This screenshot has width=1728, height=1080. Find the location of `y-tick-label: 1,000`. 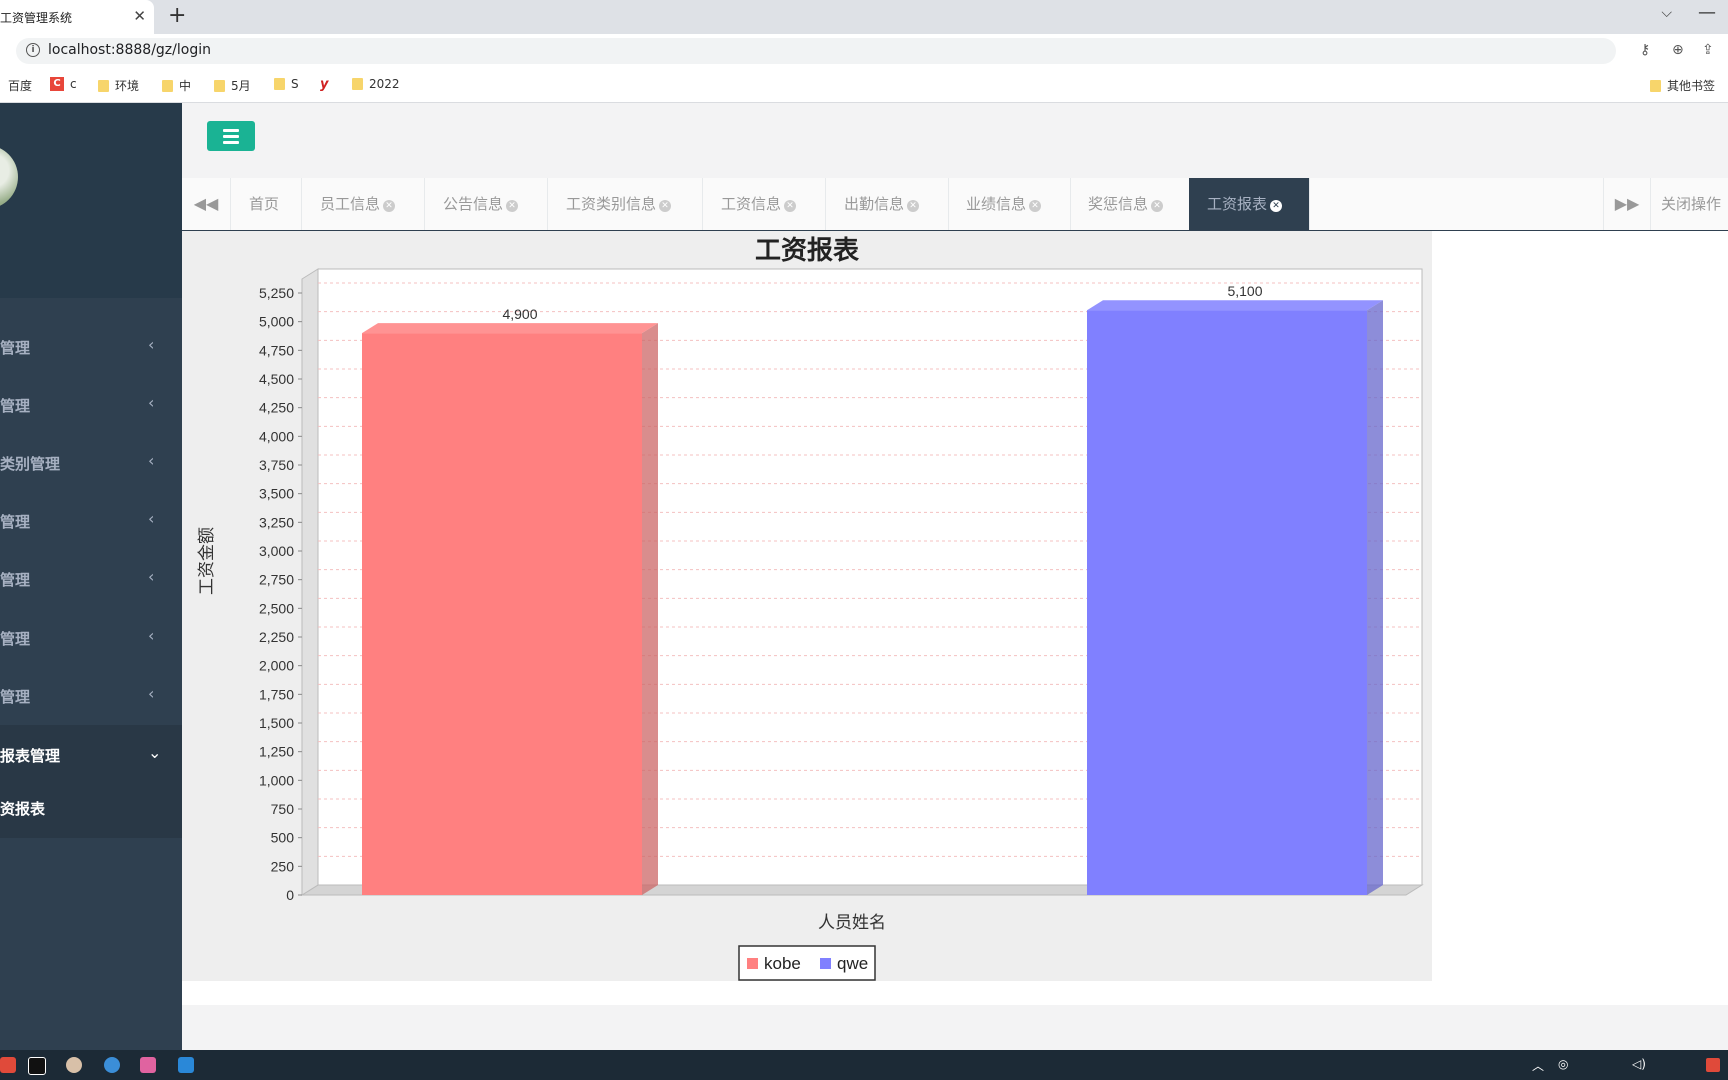

y-tick-label: 1,000 is located at coordinates (276, 780).